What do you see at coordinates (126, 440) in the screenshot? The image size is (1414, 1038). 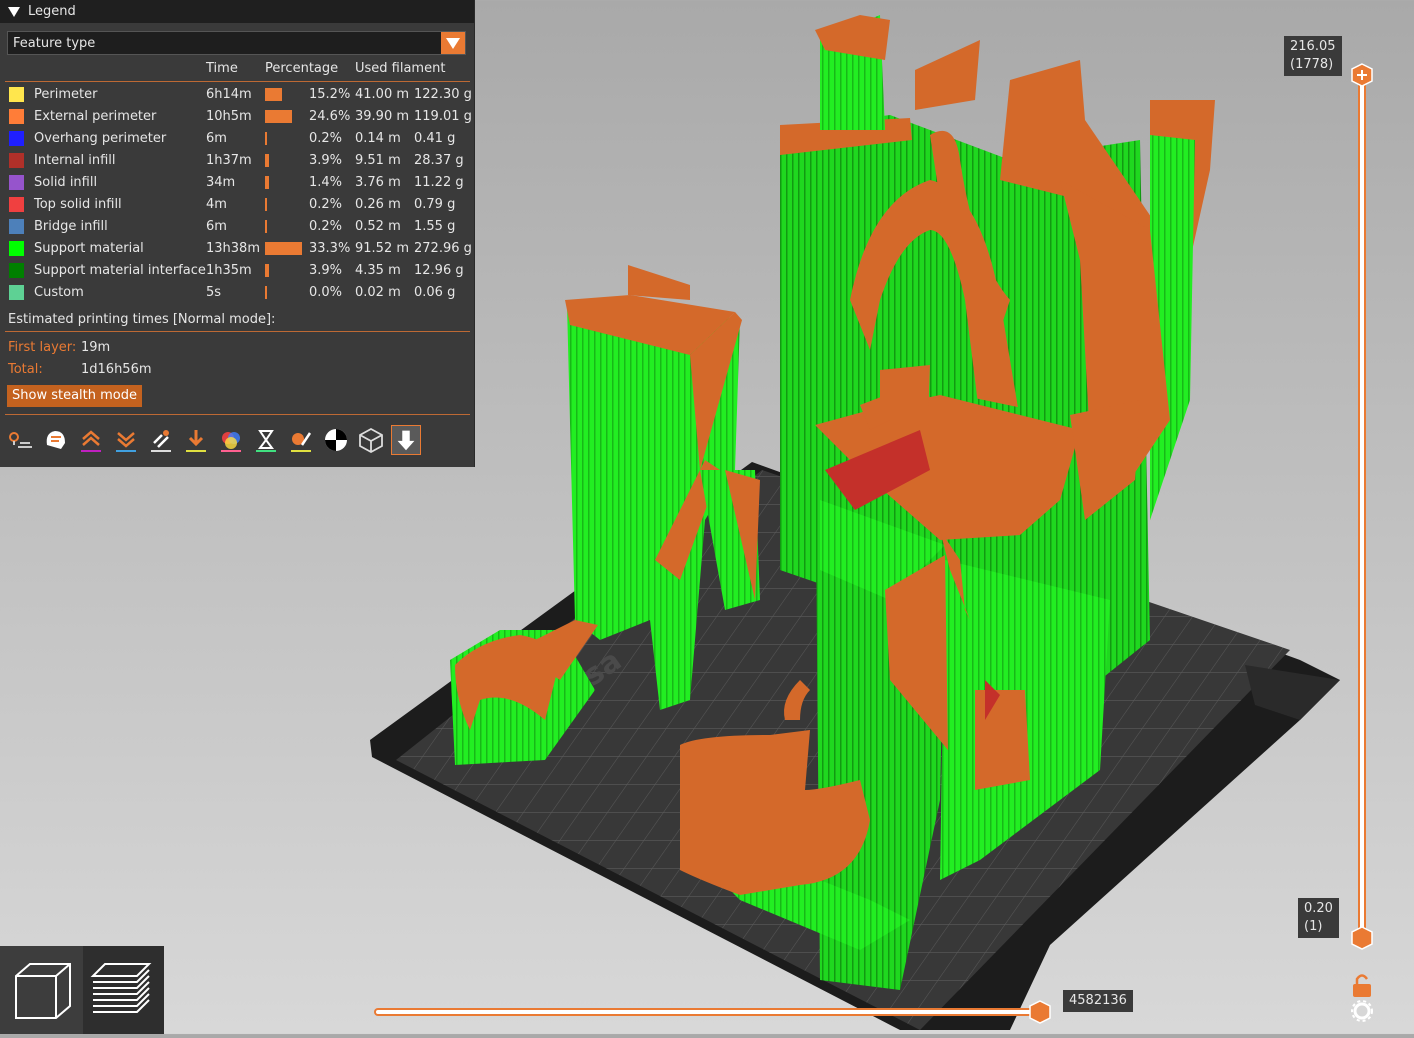 I see `deretractions-icon` at bounding box center [126, 440].